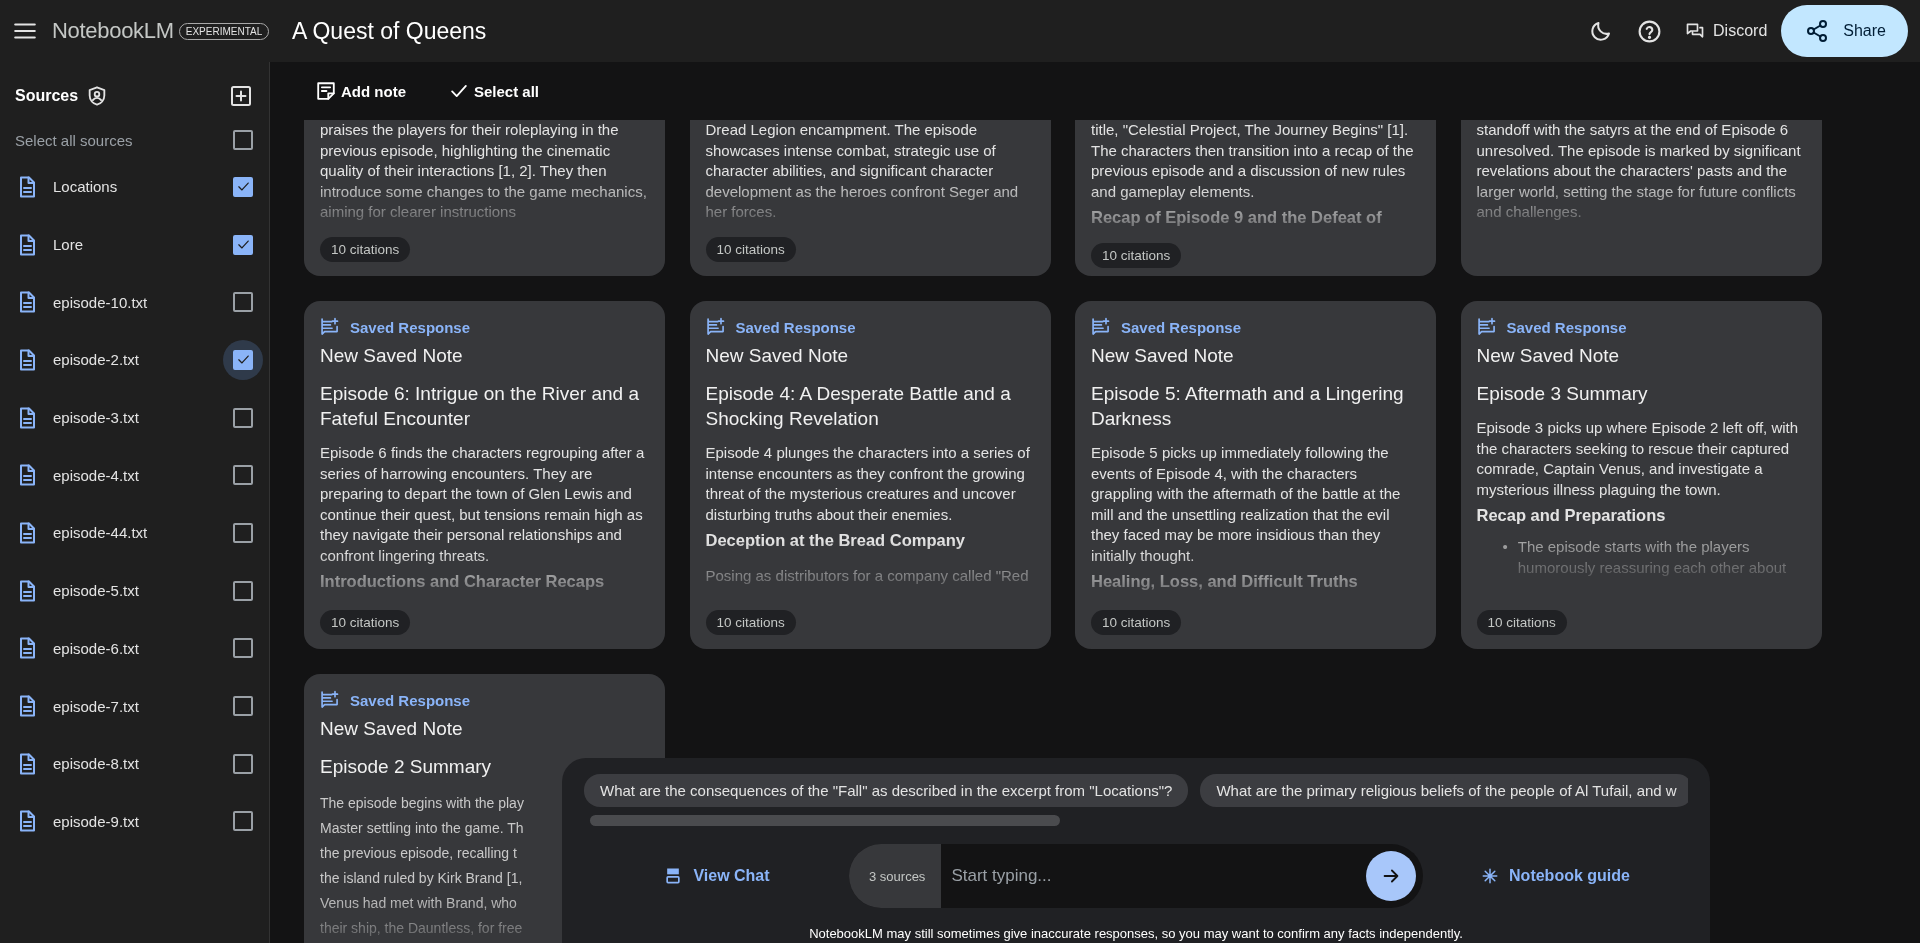 This screenshot has width=1920, height=943. What do you see at coordinates (131, 187) in the screenshot?
I see `source-name: Locations` at bounding box center [131, 187].